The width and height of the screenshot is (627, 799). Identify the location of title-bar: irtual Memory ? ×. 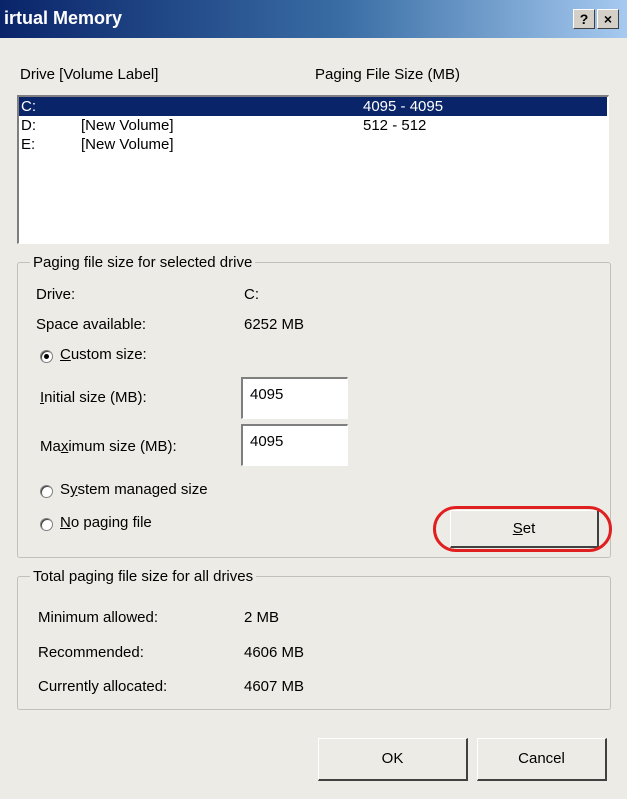
(313, 19).